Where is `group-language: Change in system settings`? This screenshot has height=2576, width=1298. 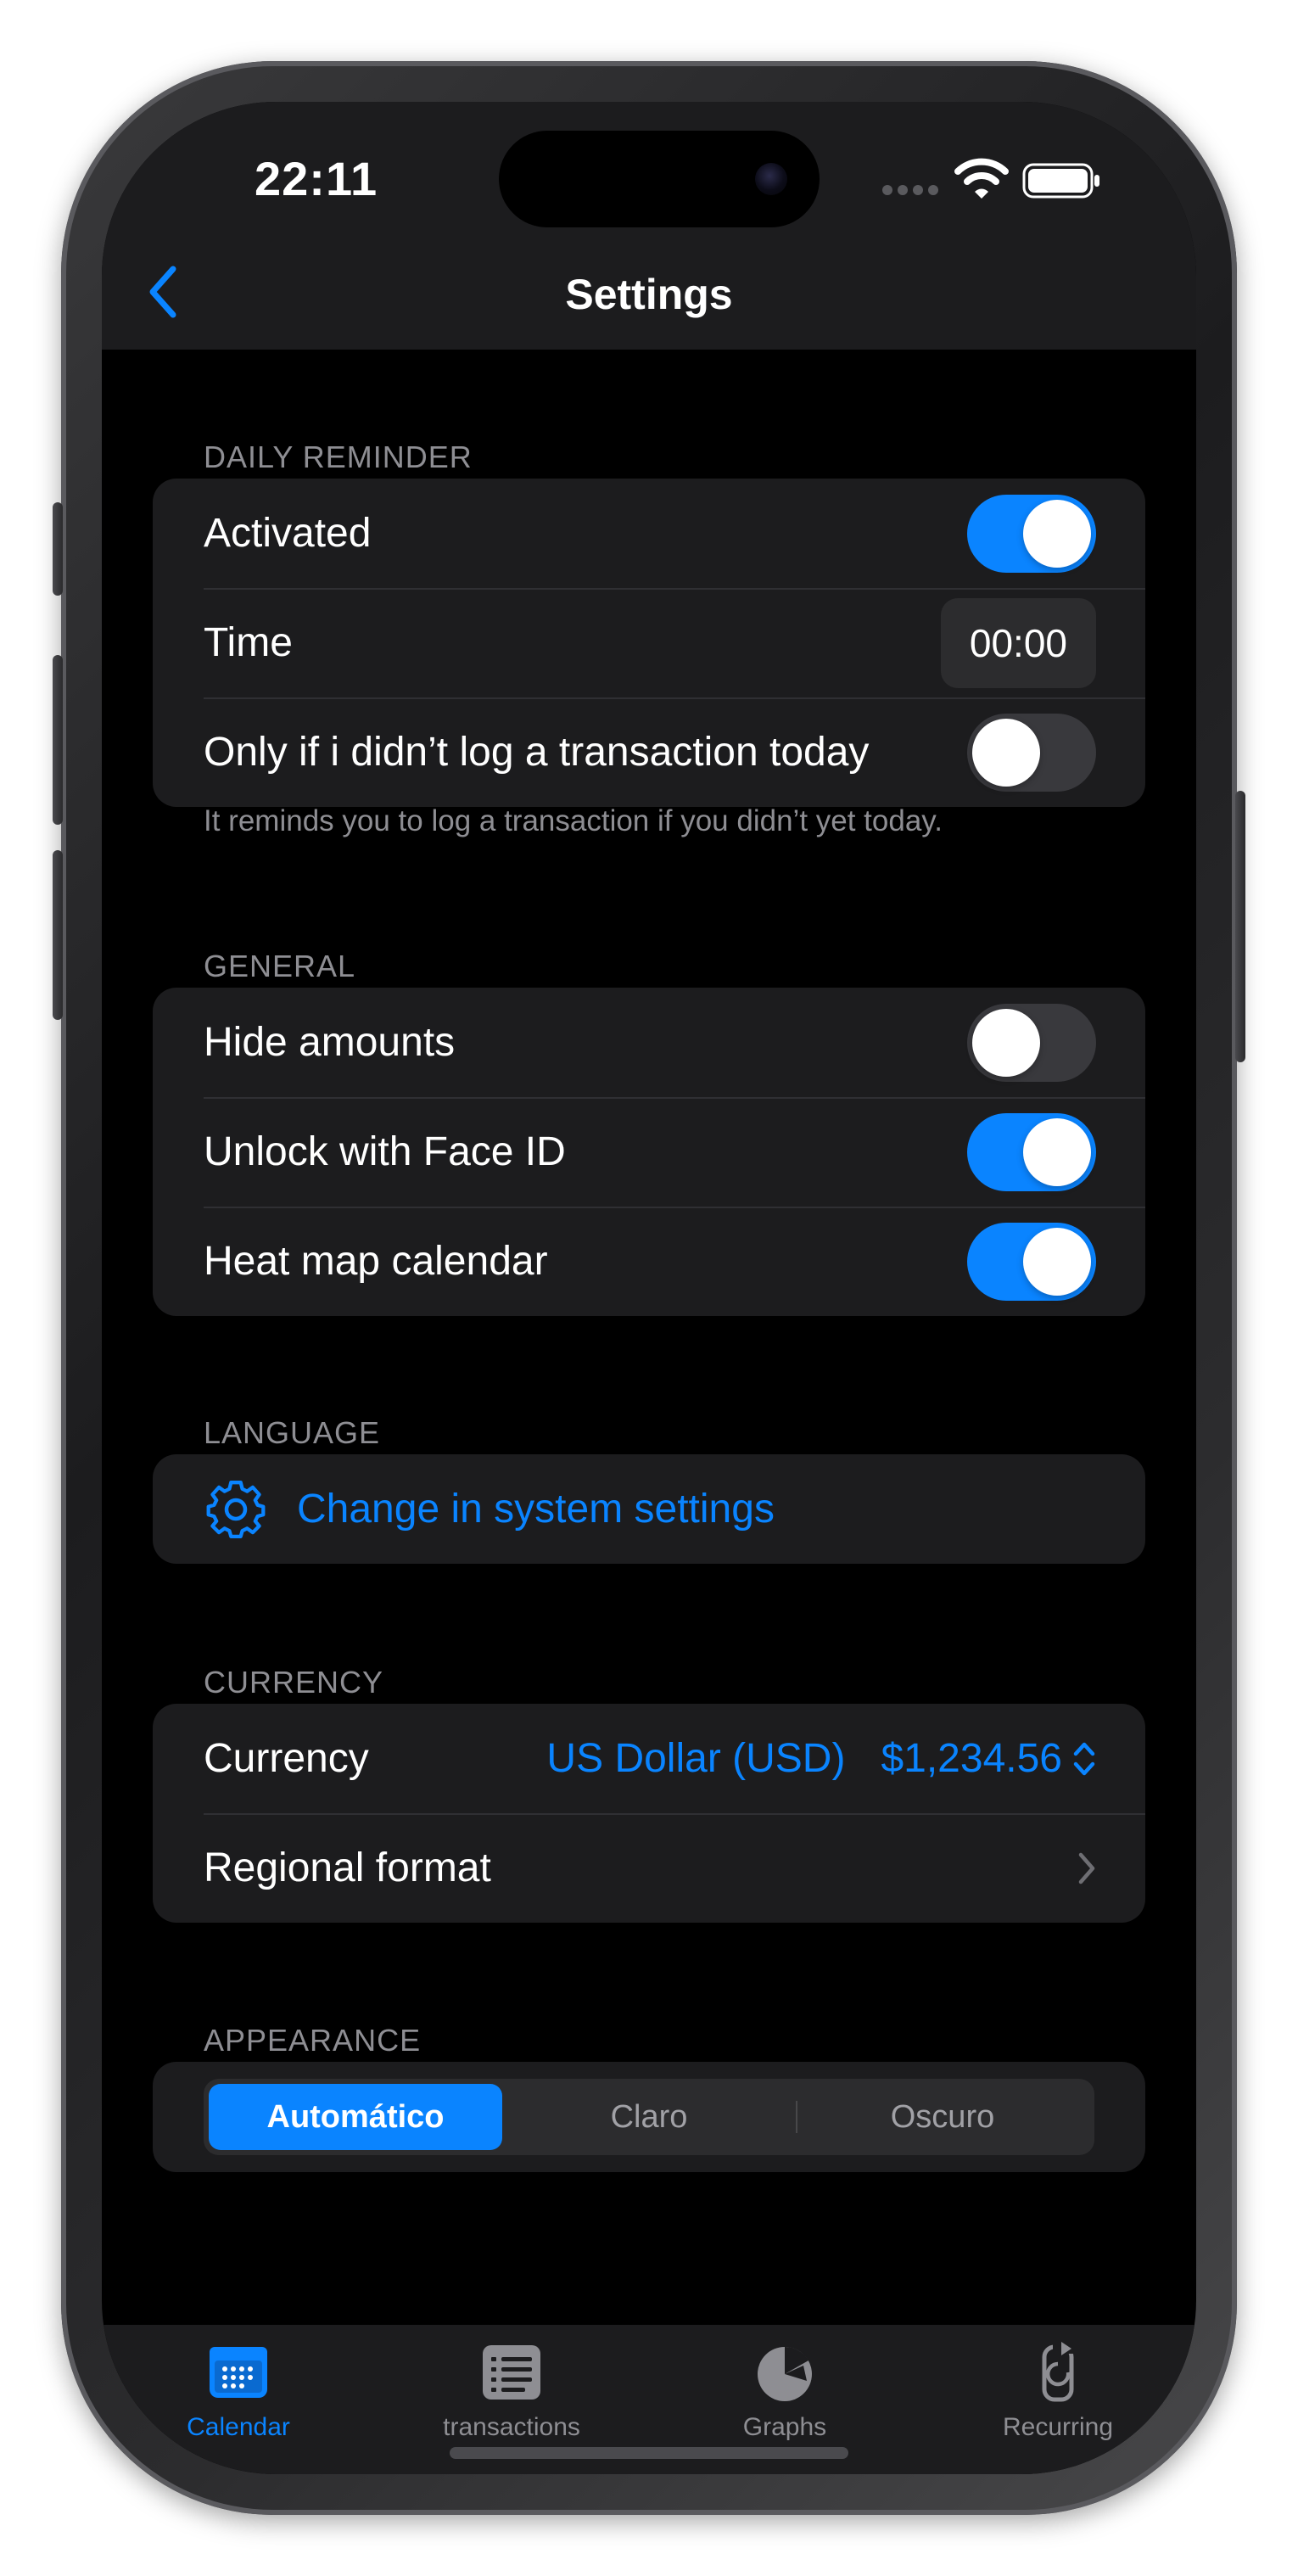 group-language: Change in system settings is located at coordinates (649, 1509).